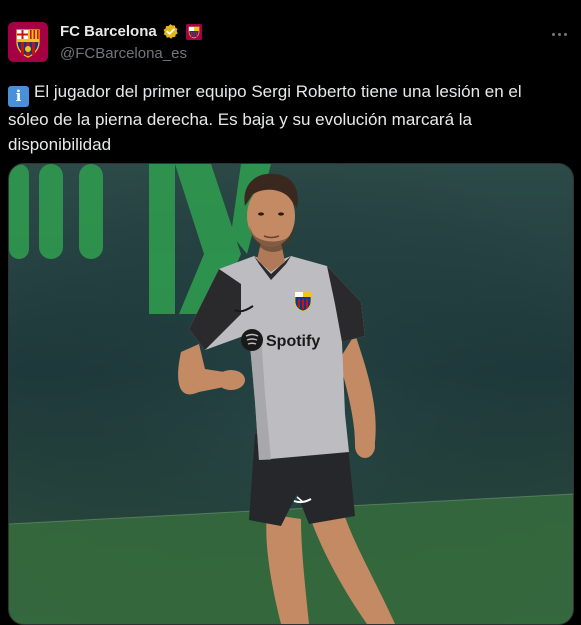  I want to click on info-icon: i, so click(18, 96).